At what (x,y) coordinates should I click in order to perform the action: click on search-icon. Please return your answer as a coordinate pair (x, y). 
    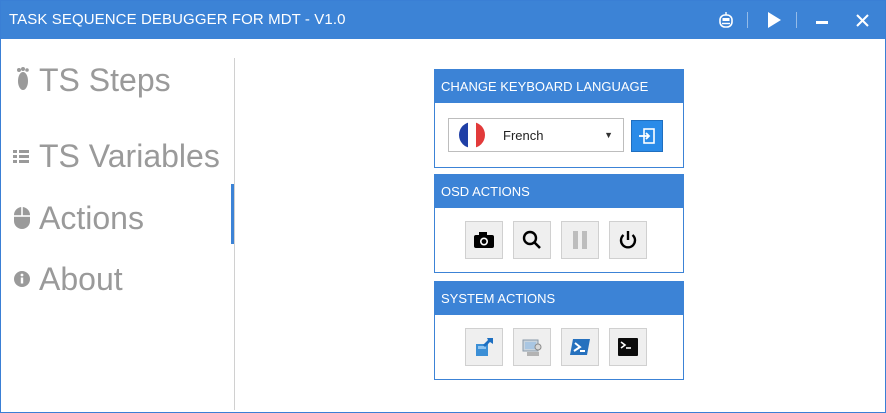
    Looking at the image, I should click on (531, 239).